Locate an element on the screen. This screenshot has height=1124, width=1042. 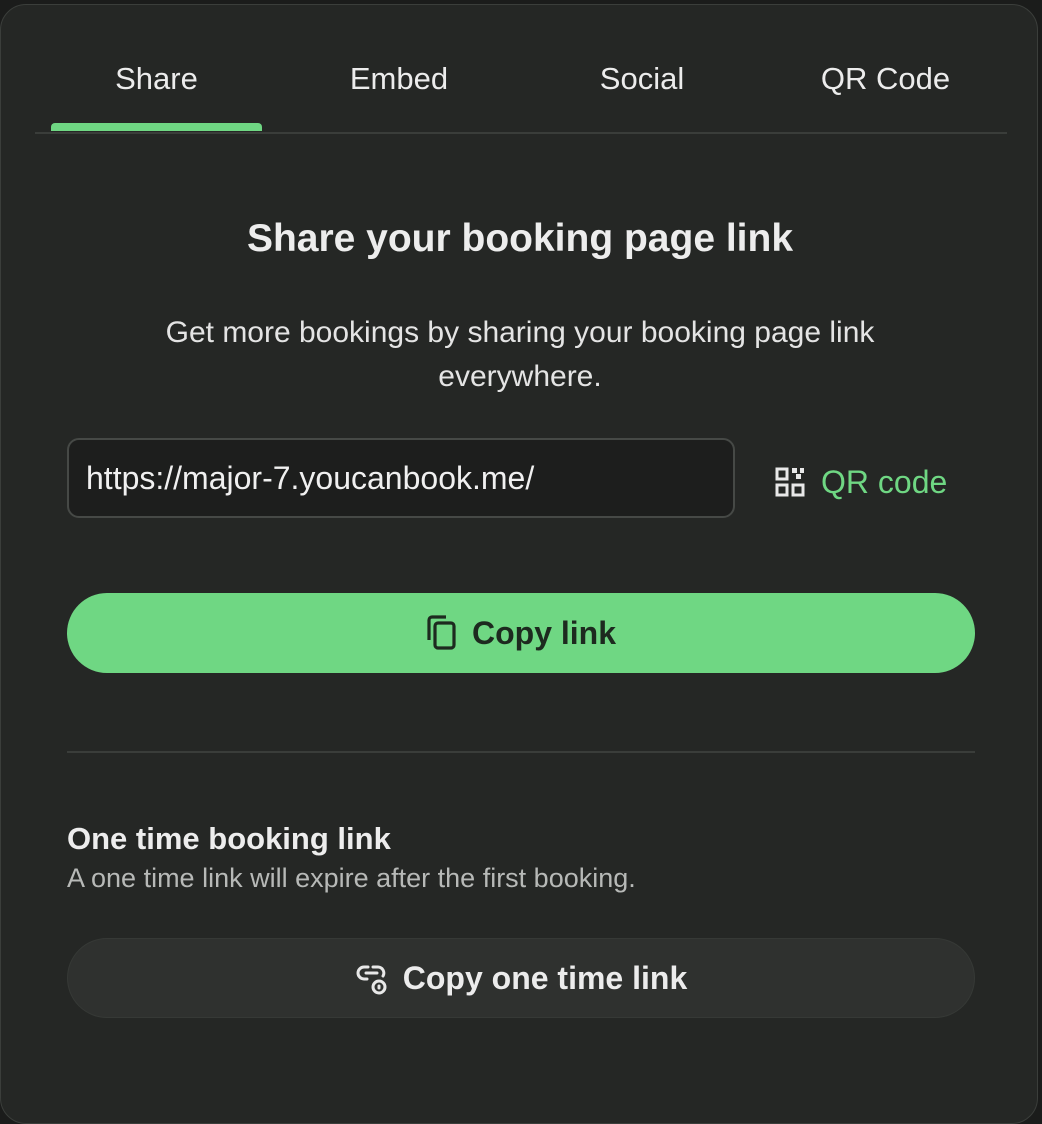
booking-url-field is located at coordinates (401, 478).